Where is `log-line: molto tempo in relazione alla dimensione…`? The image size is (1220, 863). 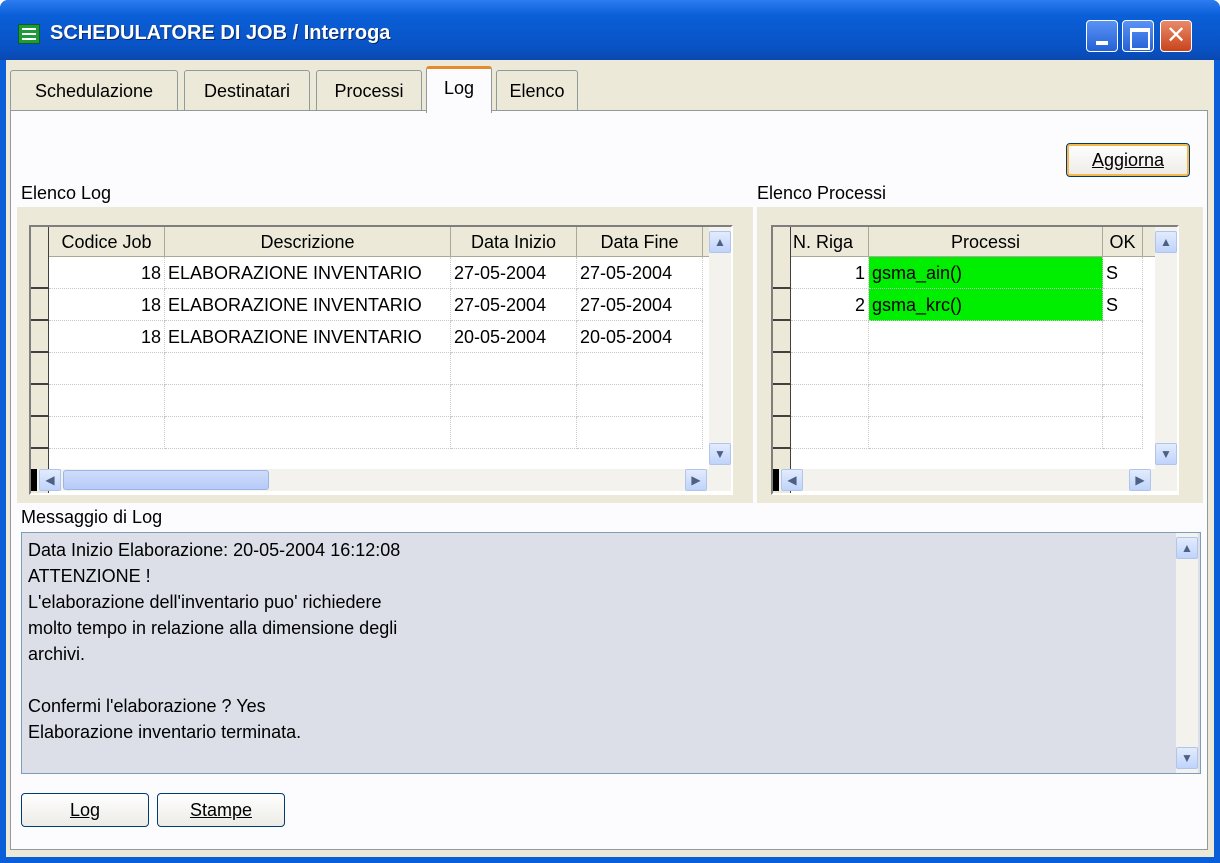
log-line: molto tempo in relazione alla dimensione… is located at coordinates (213, 628).